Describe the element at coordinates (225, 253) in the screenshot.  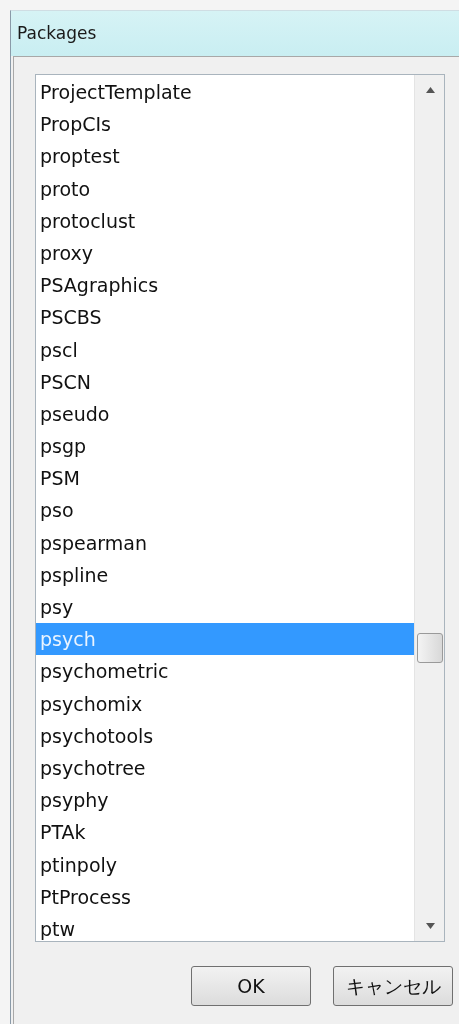
I see `list-item: proxy` at that location.